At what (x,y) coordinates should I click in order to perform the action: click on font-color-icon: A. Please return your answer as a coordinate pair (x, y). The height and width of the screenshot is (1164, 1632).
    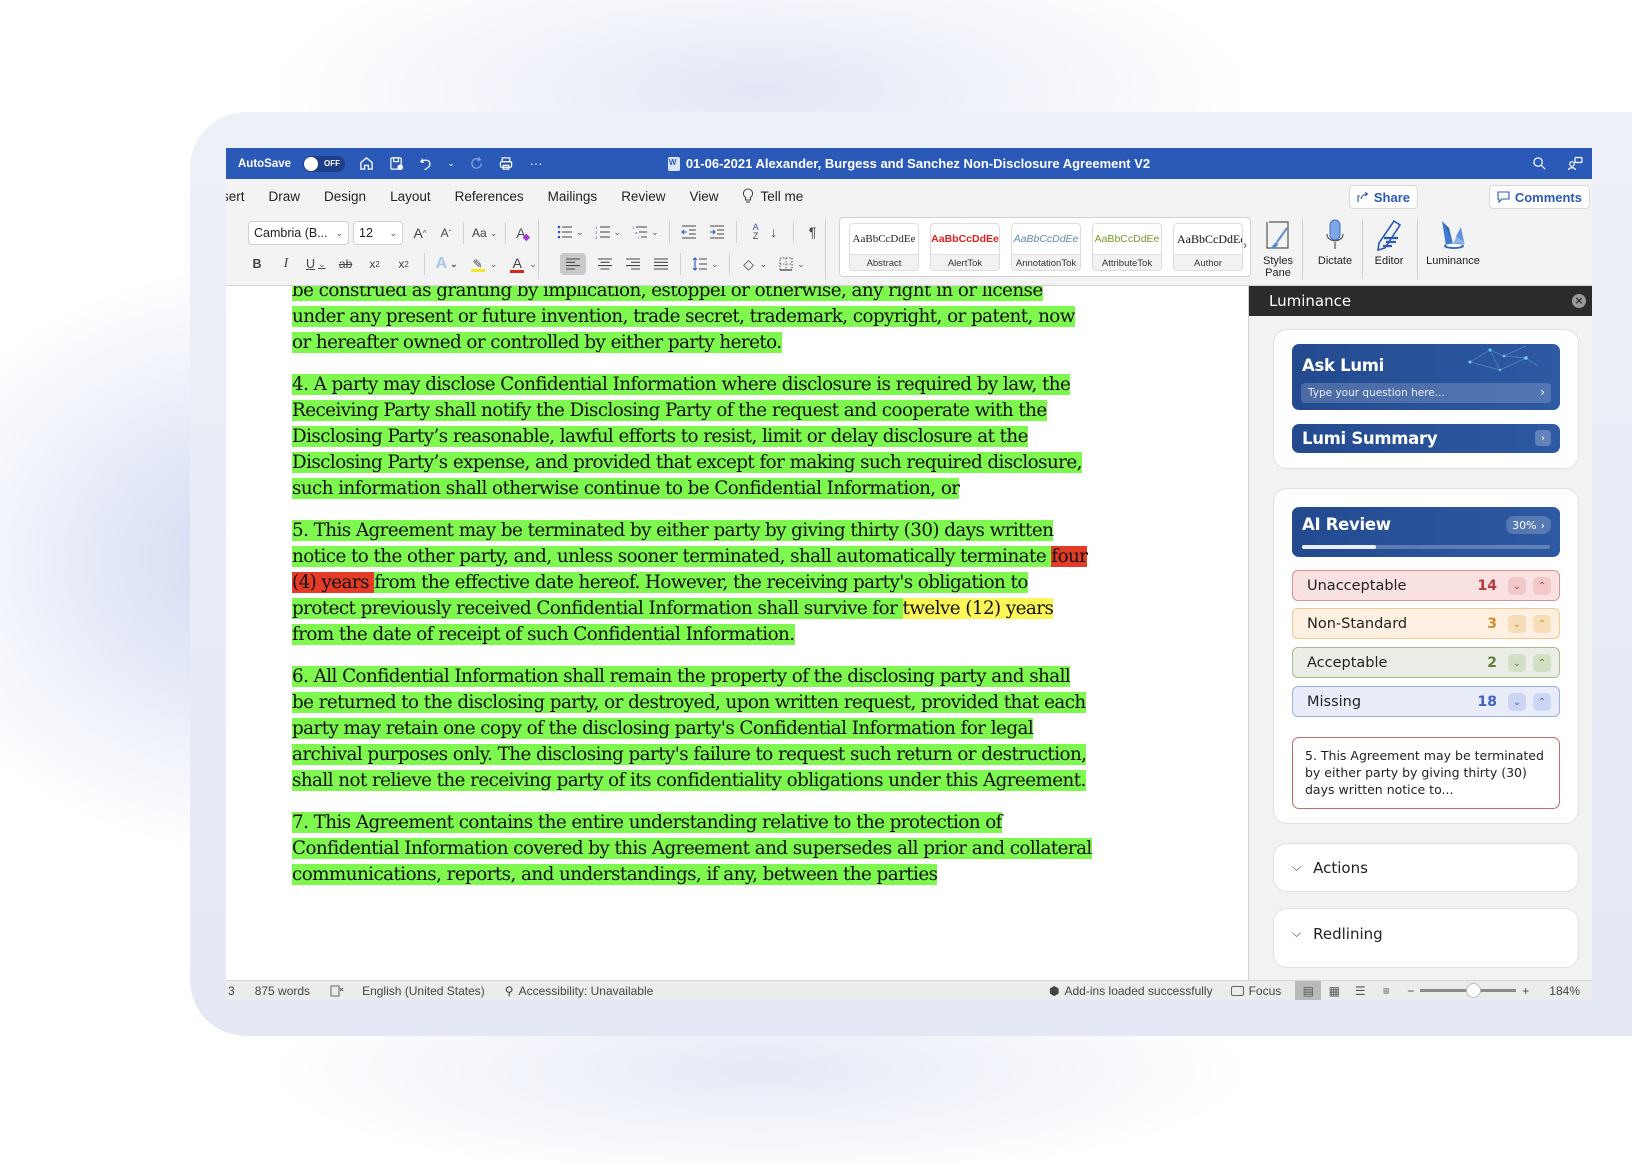
    Looking at the image, I should click on (517, 264).